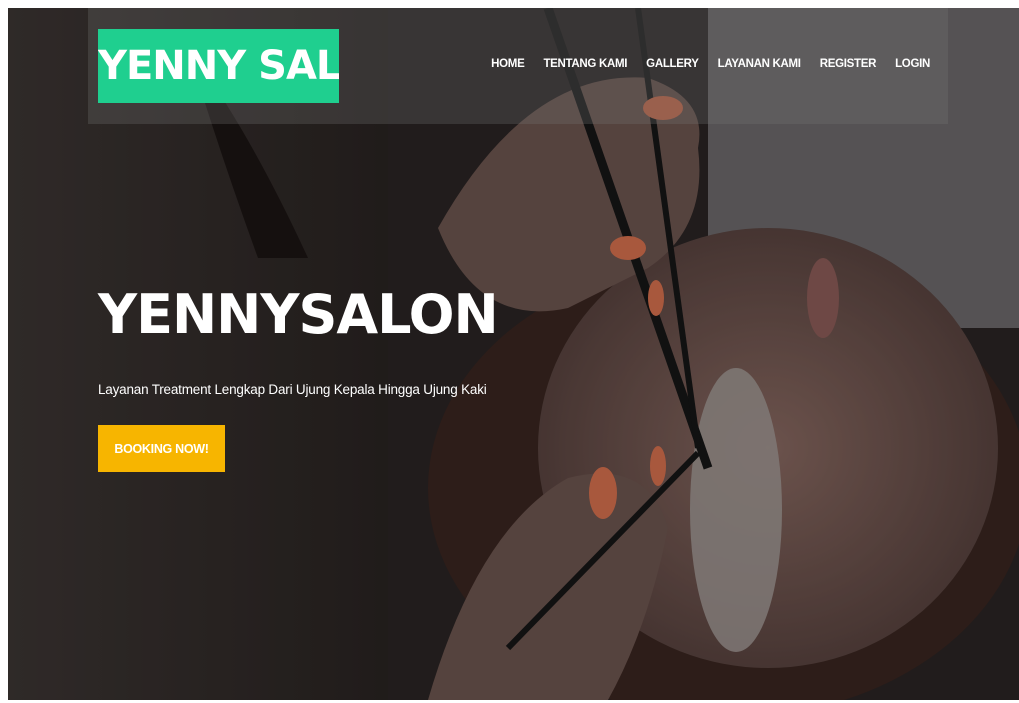  What do you see at coordinates (161, 448) in the screenshot?
I see `booking-now-button: BOOKING NOW!` at bounding box center [161, 448].